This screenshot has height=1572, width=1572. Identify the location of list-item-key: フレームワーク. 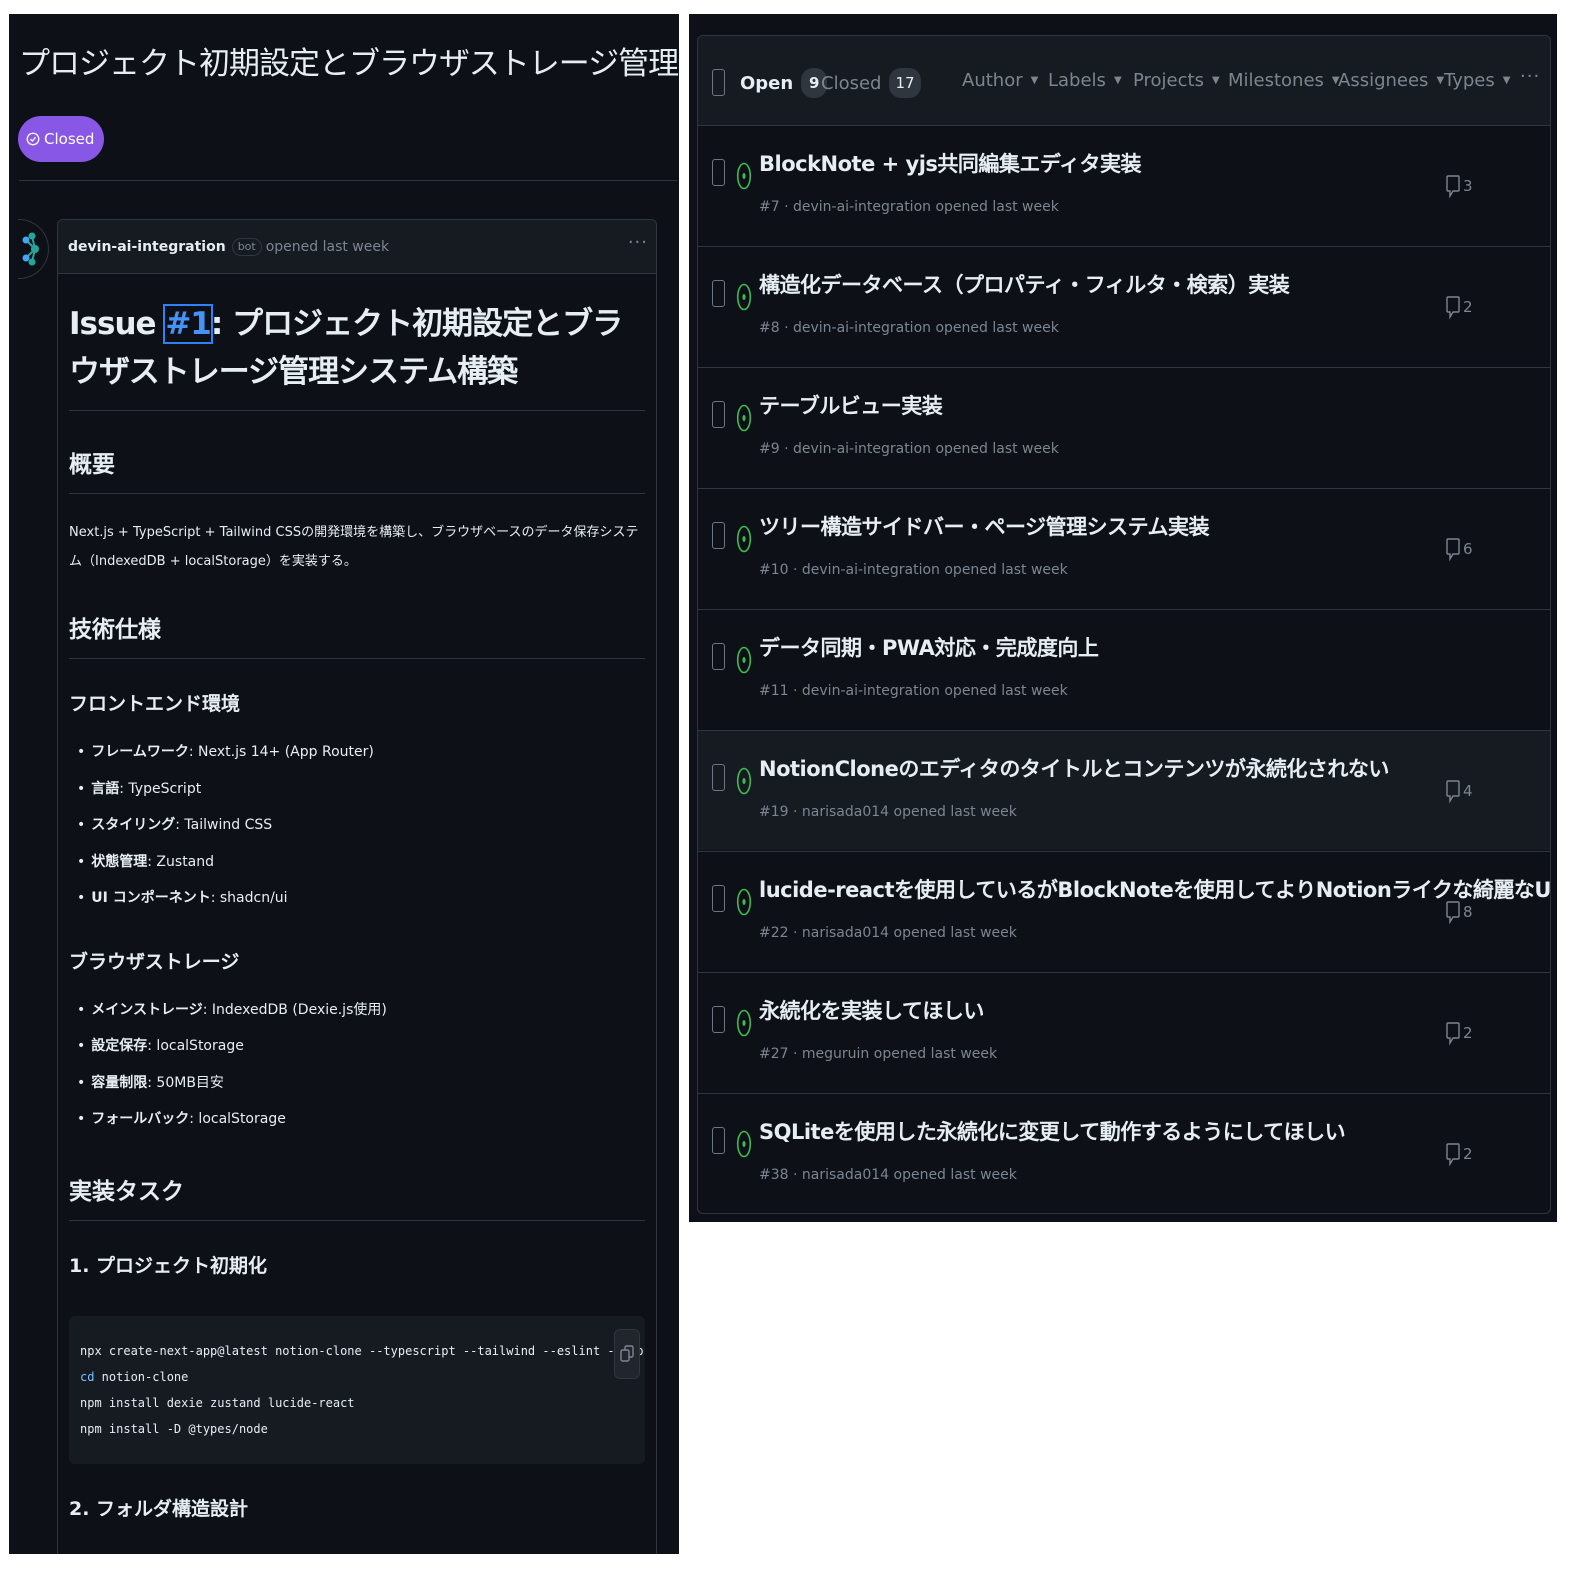
(140, 752).